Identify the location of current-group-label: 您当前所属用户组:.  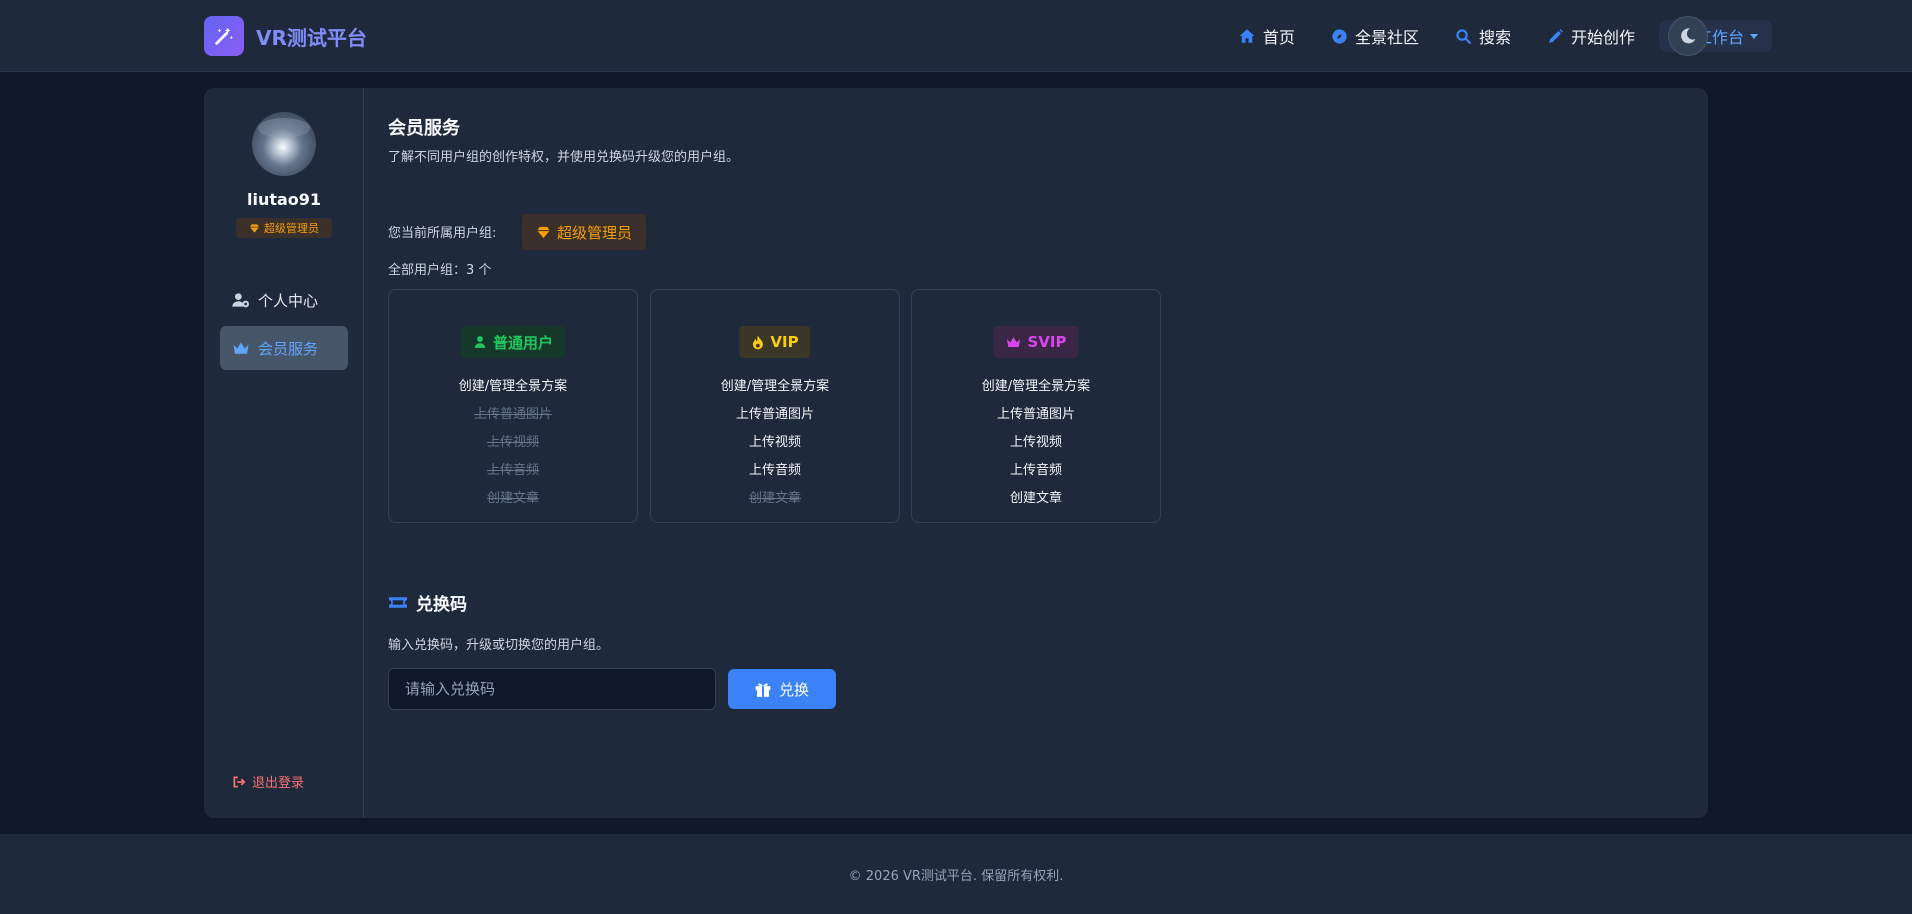
(442, 233).